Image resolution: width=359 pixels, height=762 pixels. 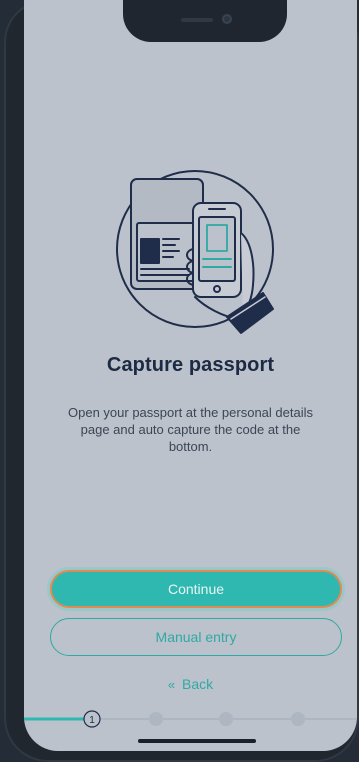 What do you see at coordinates (190, 719) in the screenshot?
I see `step-progress-indicator: 1` at bounding box center [190, 719].